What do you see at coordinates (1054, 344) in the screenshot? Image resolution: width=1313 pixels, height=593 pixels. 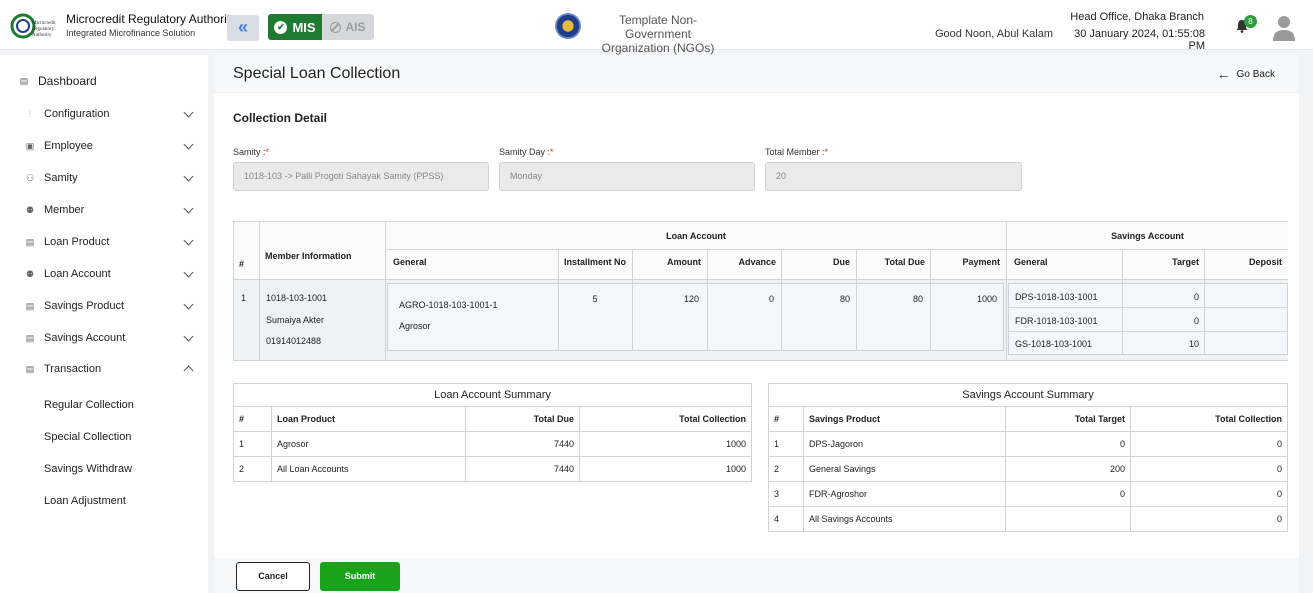 I see `savings-general: GS-1018-103-1001` at bounding box center [1054, 344].